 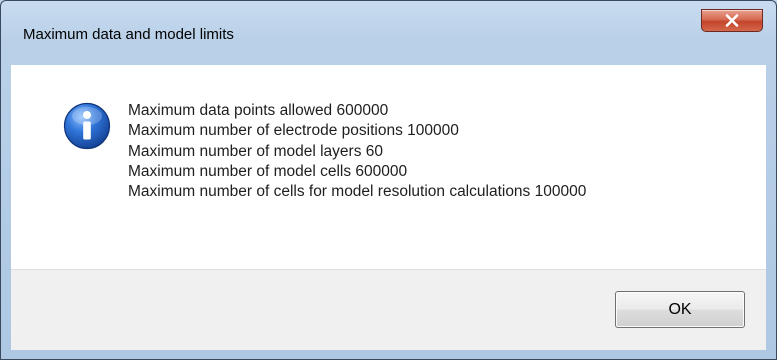 I want to click on close-button, so click(x=732, y=20).